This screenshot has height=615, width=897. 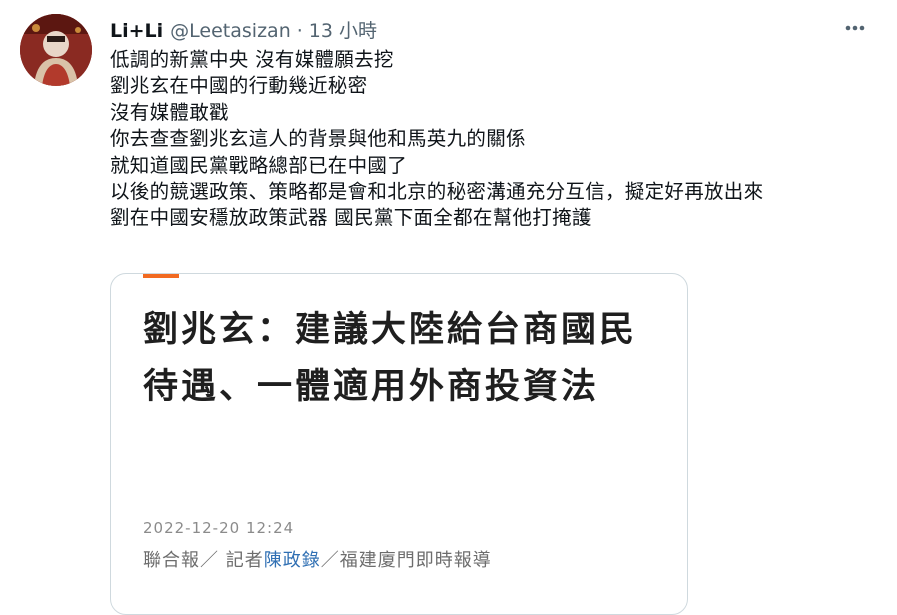 I want to click on tweet-text-line: 就知道國民黨戰略總部已在中國了, so click(x=259, y=165).